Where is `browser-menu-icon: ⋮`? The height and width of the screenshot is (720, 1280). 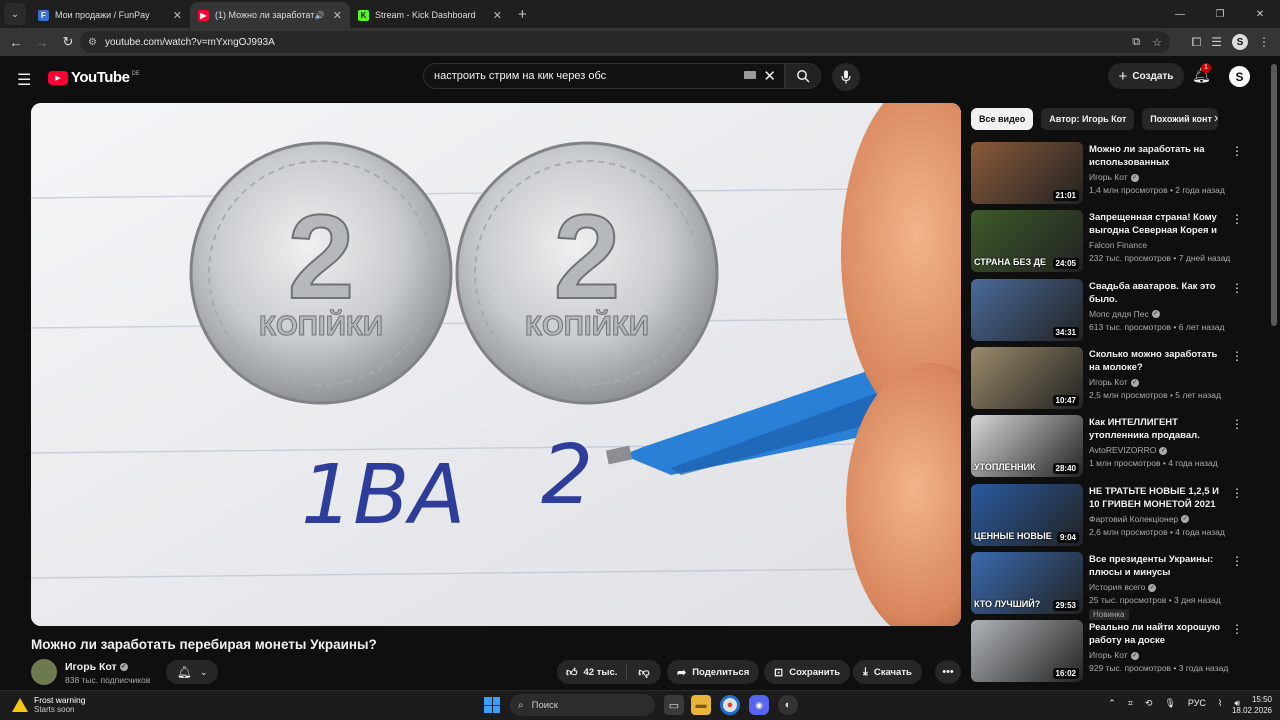 browser-menu-icon: ⋮ is located at coordinates (1264, 42).